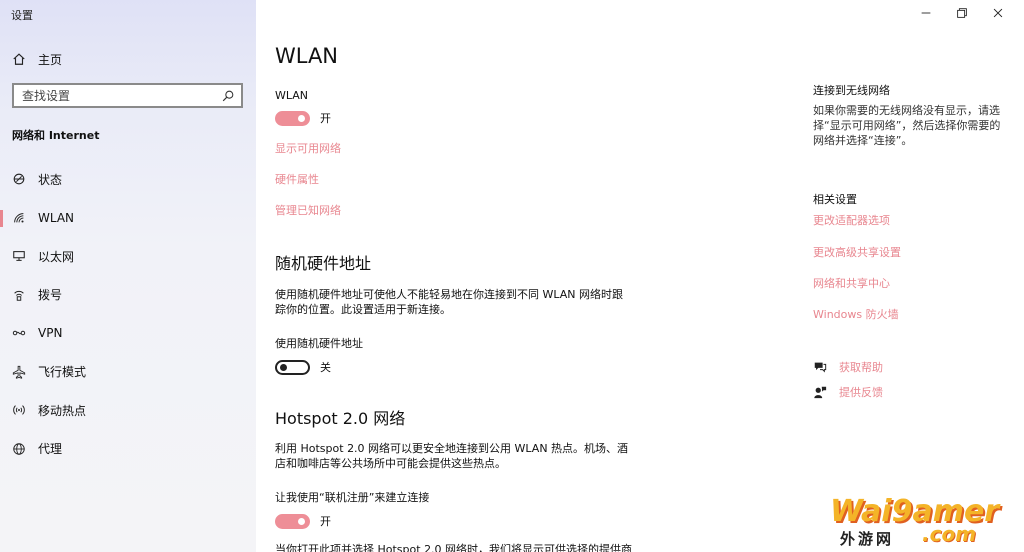 Image resolution: width=1024 pixels, height=552 pixels. I want to click on dialup-icon, so click(19, 295).